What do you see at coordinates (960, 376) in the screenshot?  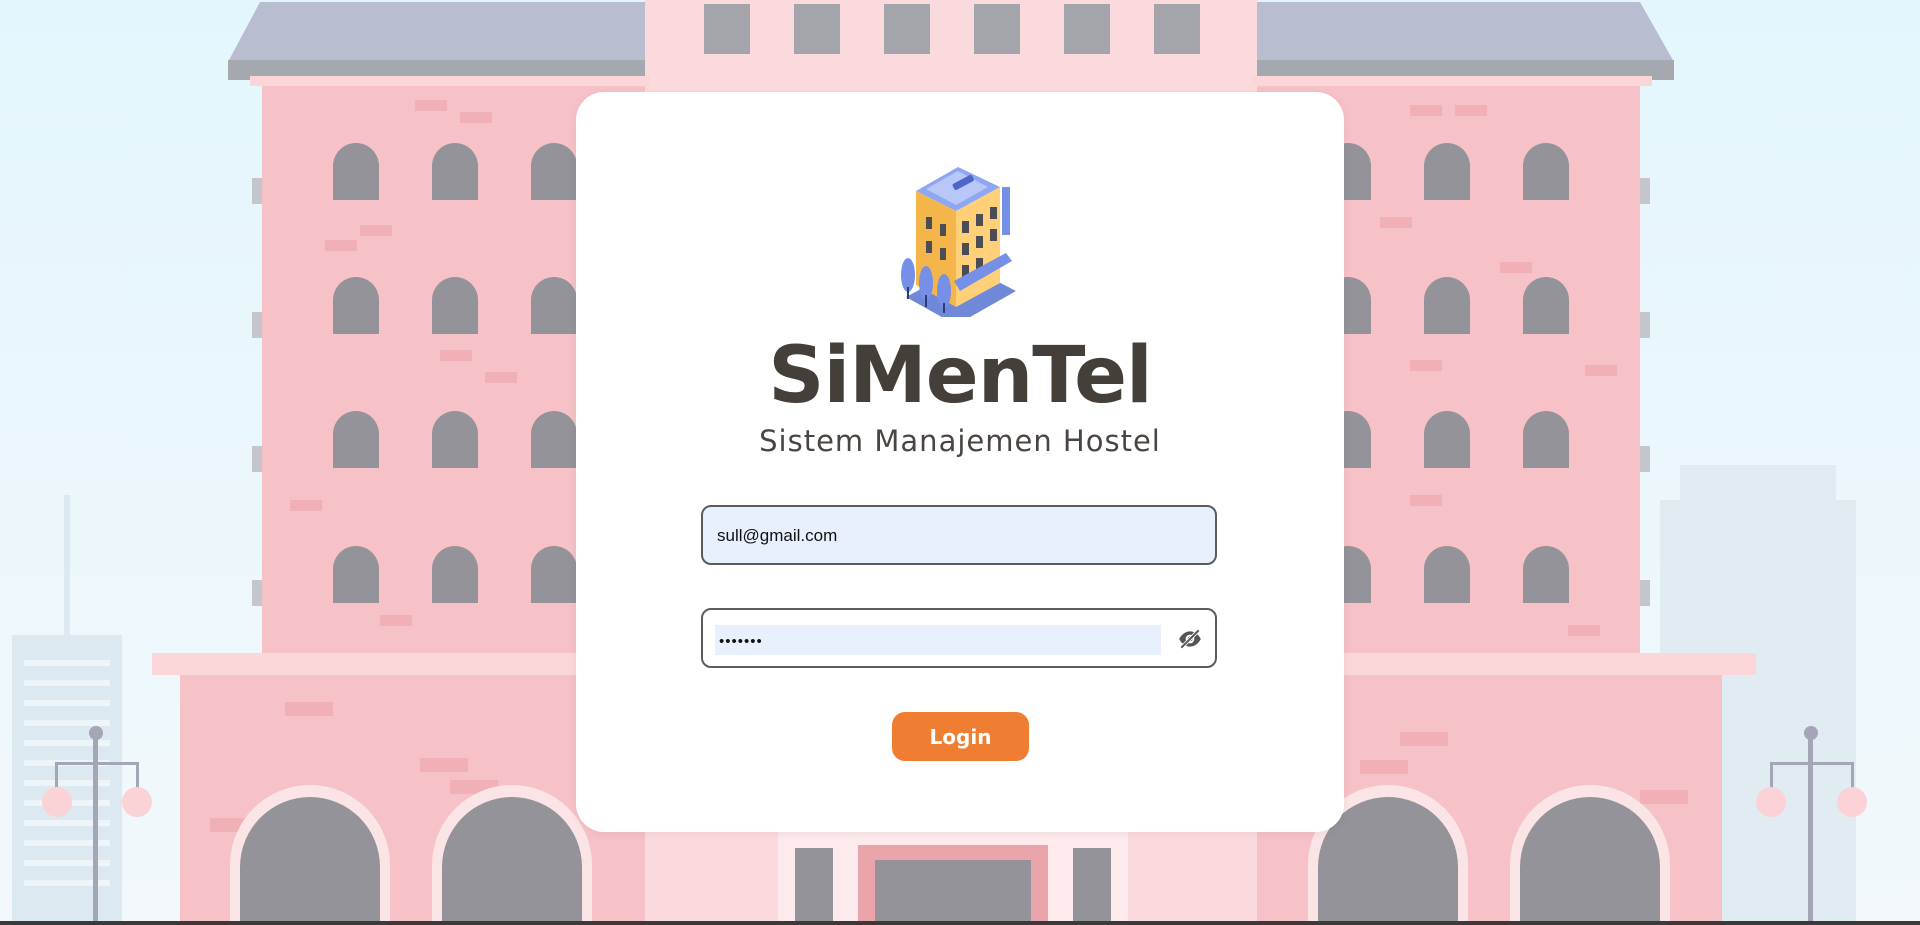 I see `app-title: SiMenTel` at bounding box center [960, 376].